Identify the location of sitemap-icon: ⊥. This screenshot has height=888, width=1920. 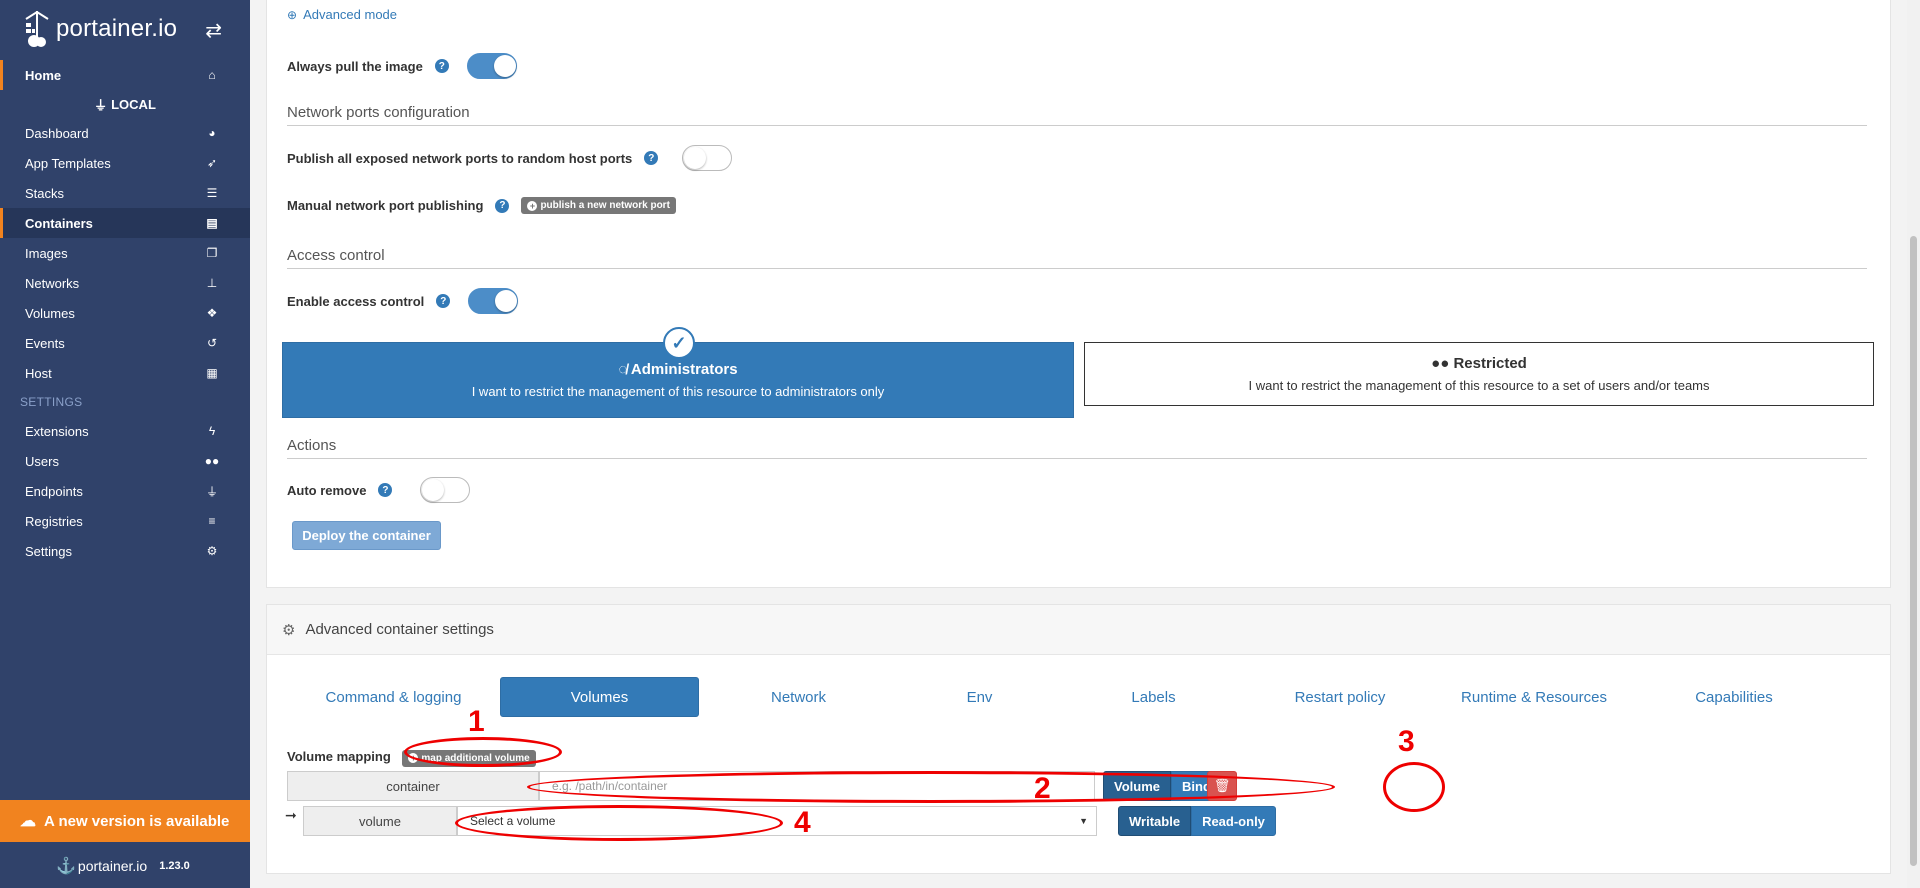
(212, 283).